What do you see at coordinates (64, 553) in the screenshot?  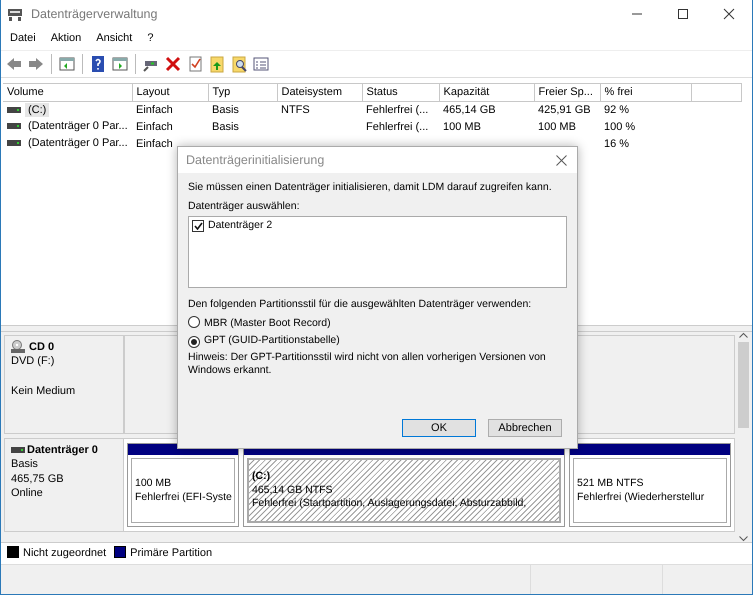 I see `legend-label: Nicht zugeordnet` at bounding box center [64, 553].